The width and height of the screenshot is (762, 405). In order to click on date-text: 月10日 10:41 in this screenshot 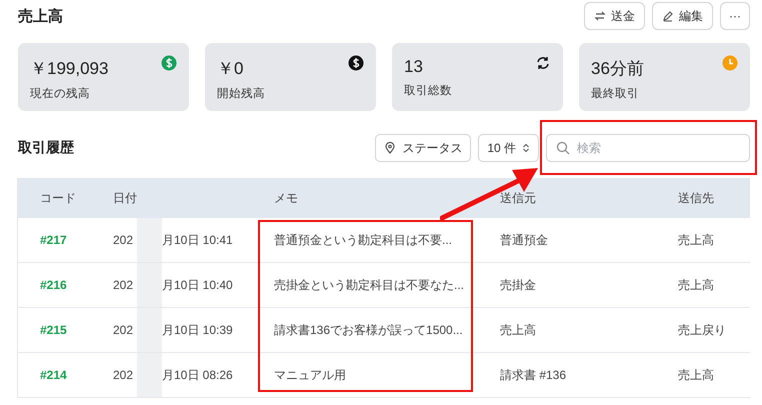, I will do `click(197, 240)`.